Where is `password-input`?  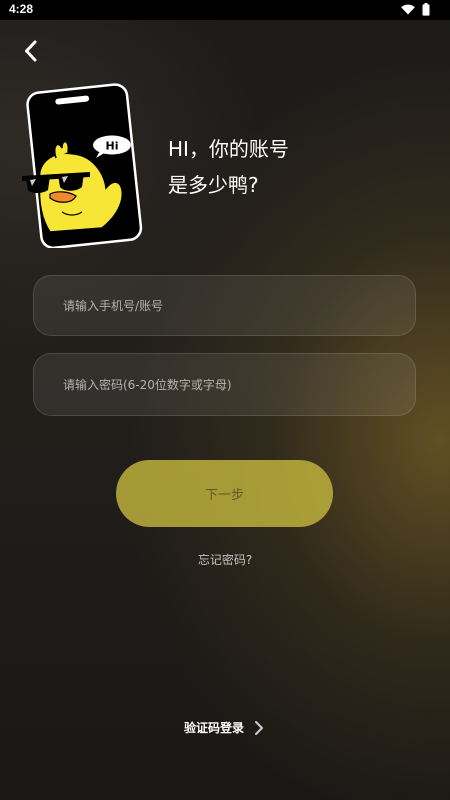
password-input is located at coordinates (224, 384).